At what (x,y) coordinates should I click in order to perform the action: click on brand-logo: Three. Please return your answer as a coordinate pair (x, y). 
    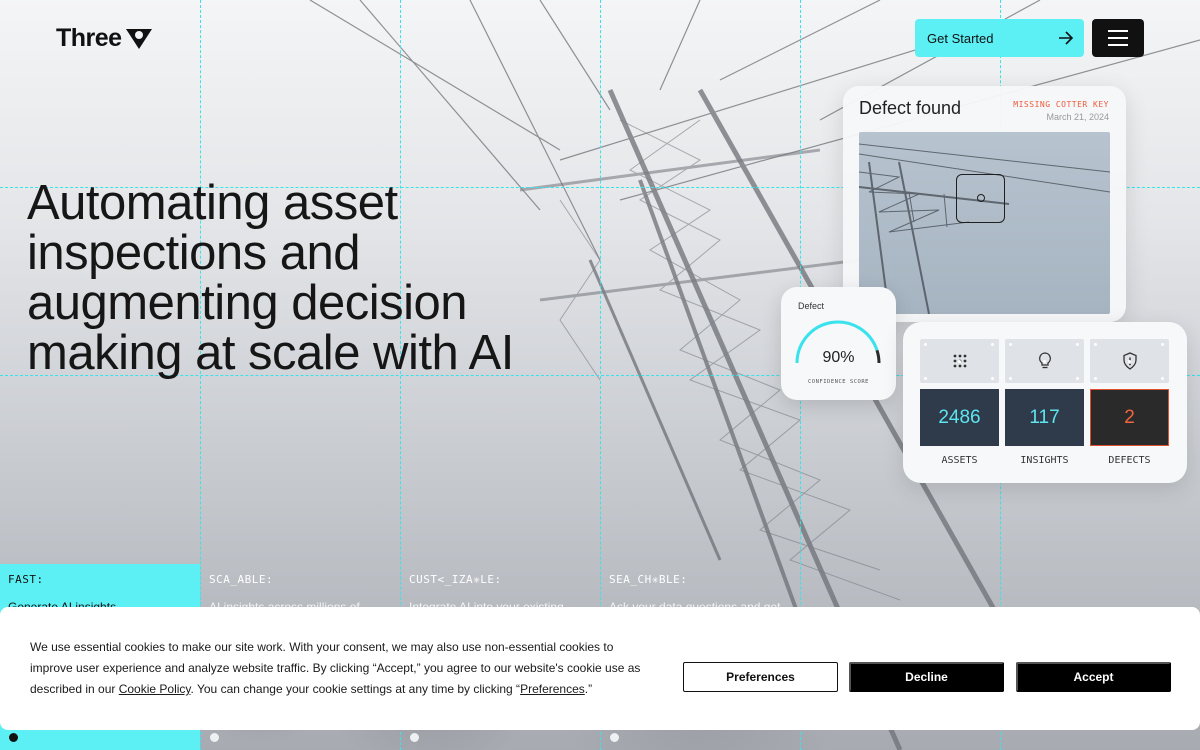
    Looking at the image, I should click on (105, 38).